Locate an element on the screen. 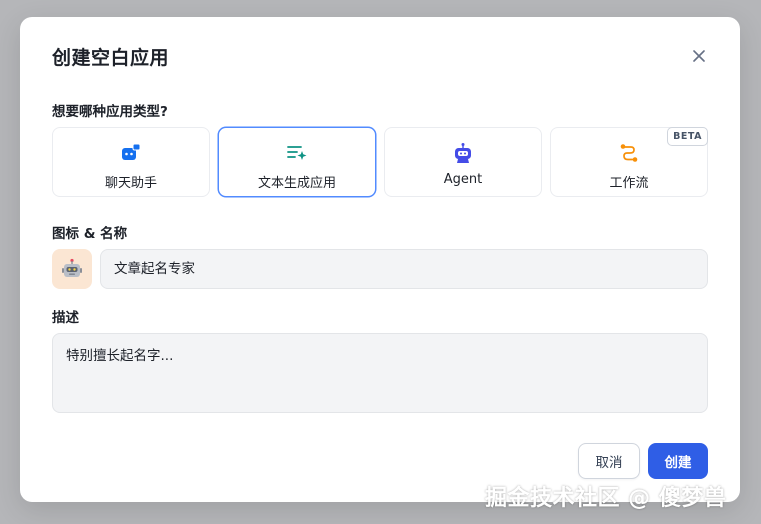 This screenshot has width=761, height=524. robot-emoji-icon is located at coordinates (72, 267).